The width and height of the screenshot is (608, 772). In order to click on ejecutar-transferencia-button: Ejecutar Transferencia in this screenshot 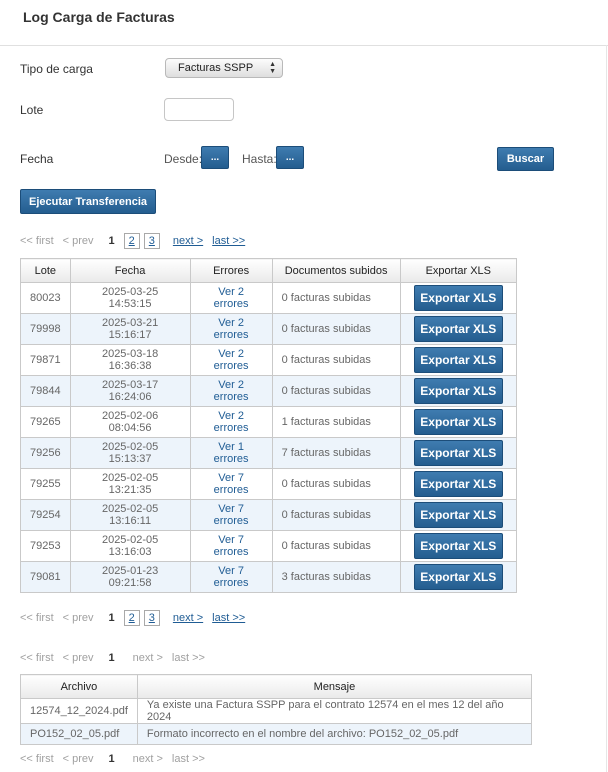, I will do `click(88, 201)`.